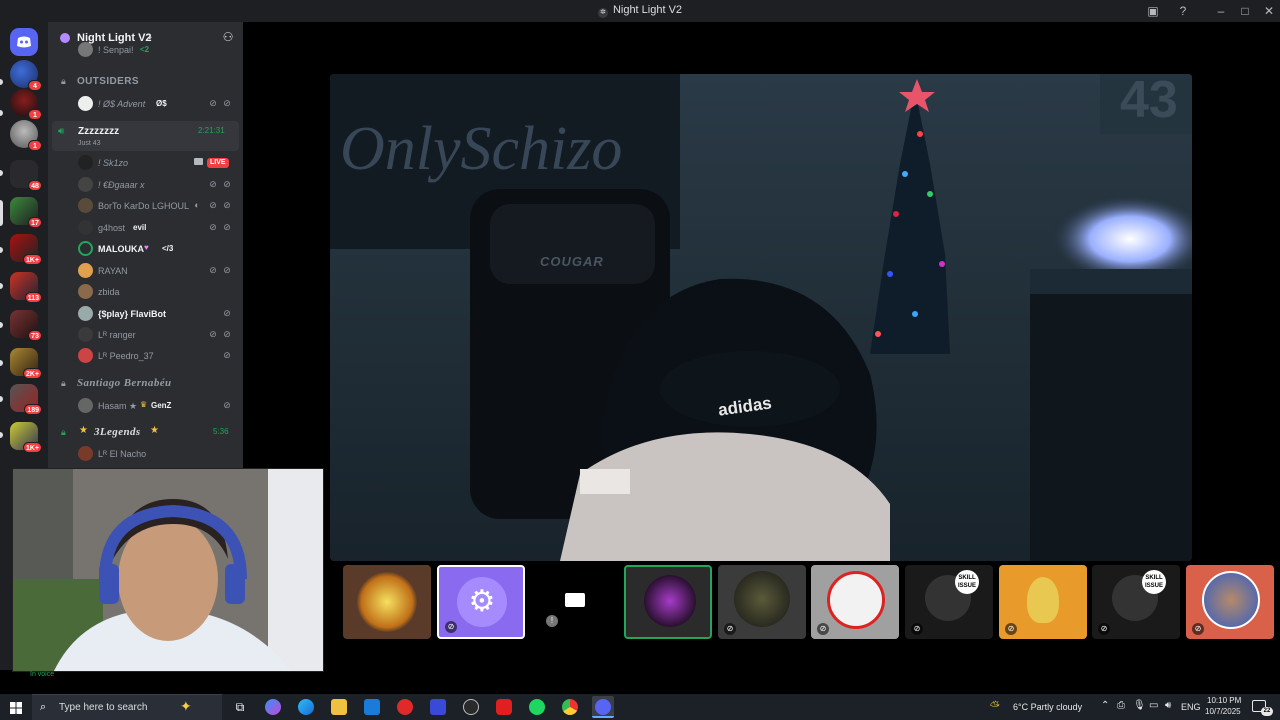 This screenshot has width=1280, height=720. What do you see at coordinates (602, 13) in the screenshot?
I see `server-icon: ✲` at bounding box center [602, 13].